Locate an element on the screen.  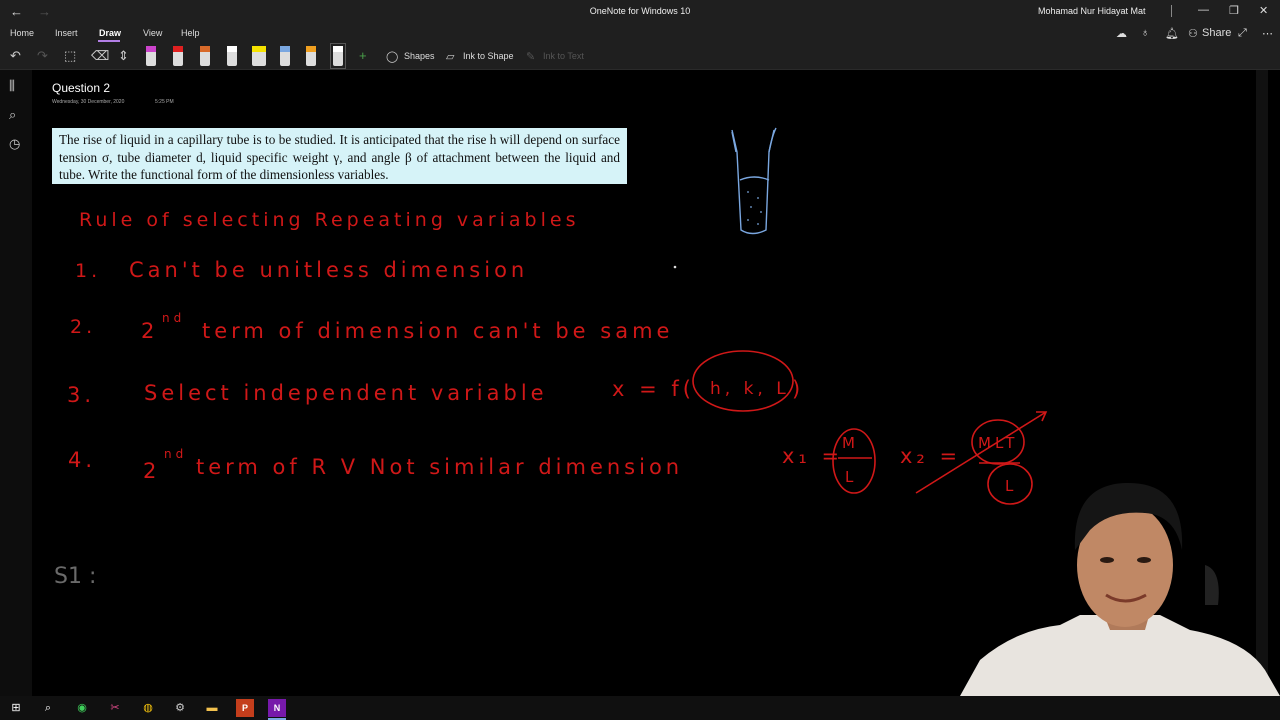
tab-insert: Insert is located at coordinates (66, 33).